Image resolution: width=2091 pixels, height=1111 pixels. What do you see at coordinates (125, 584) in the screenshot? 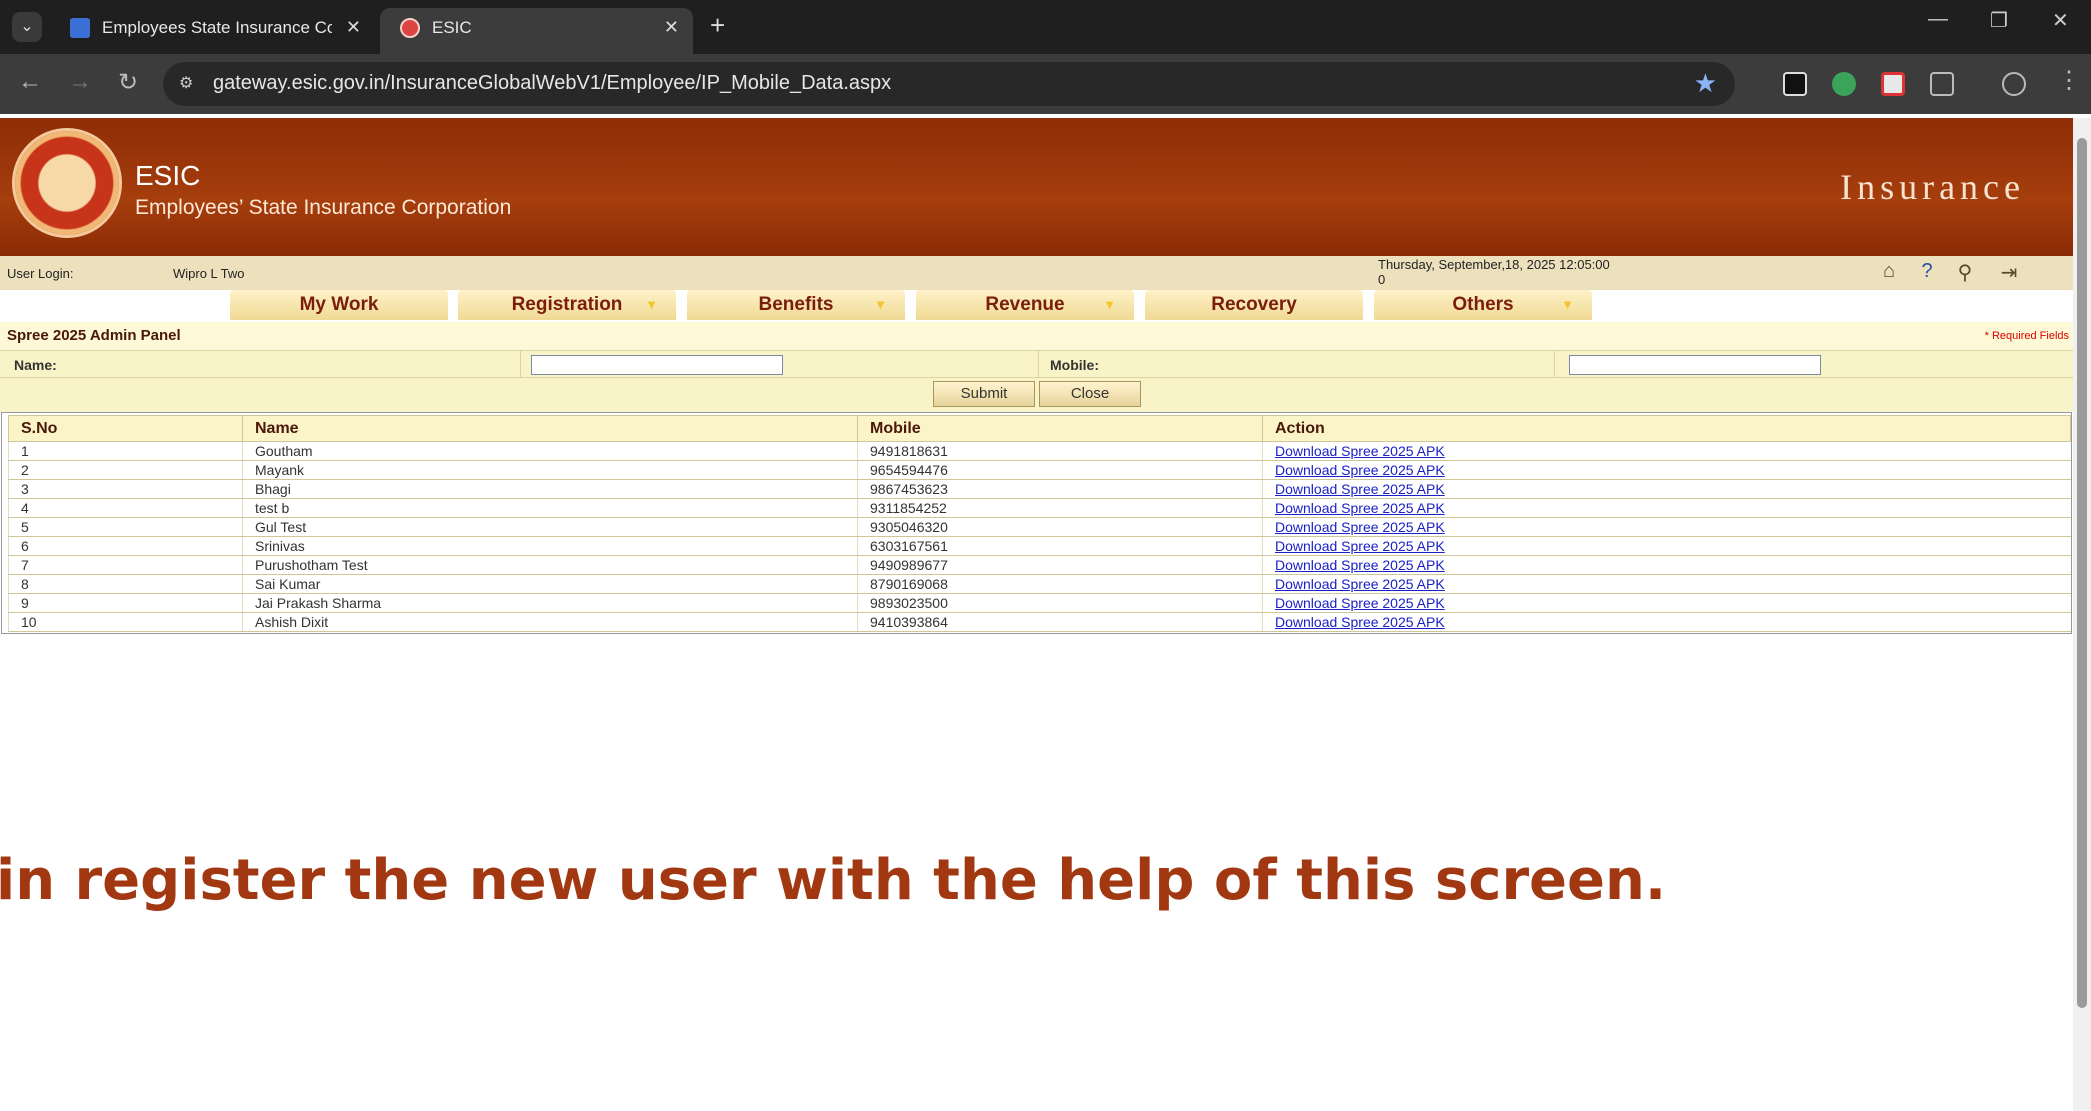
I see `cell-sno: 8` at bounding box center [125, 584].